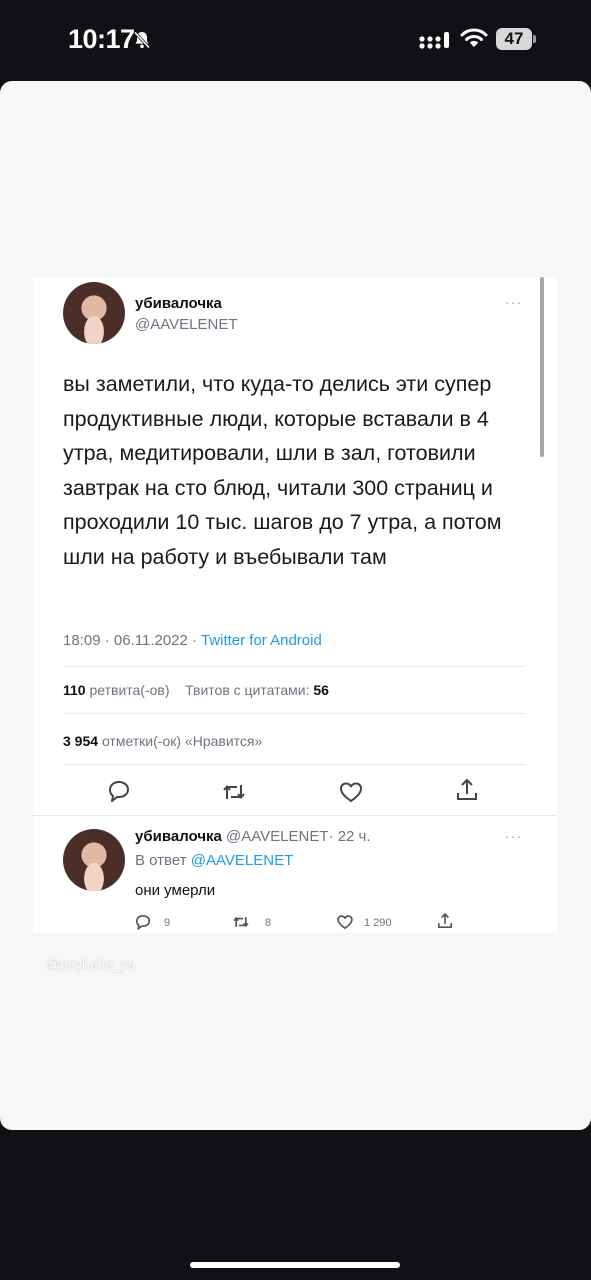 This screenshot has width=591, height=1280. What do you see at coordinates (378, 923) in the screenshot?
I see `reply-likes-count: 1 290` at bounding box center [378, 923].